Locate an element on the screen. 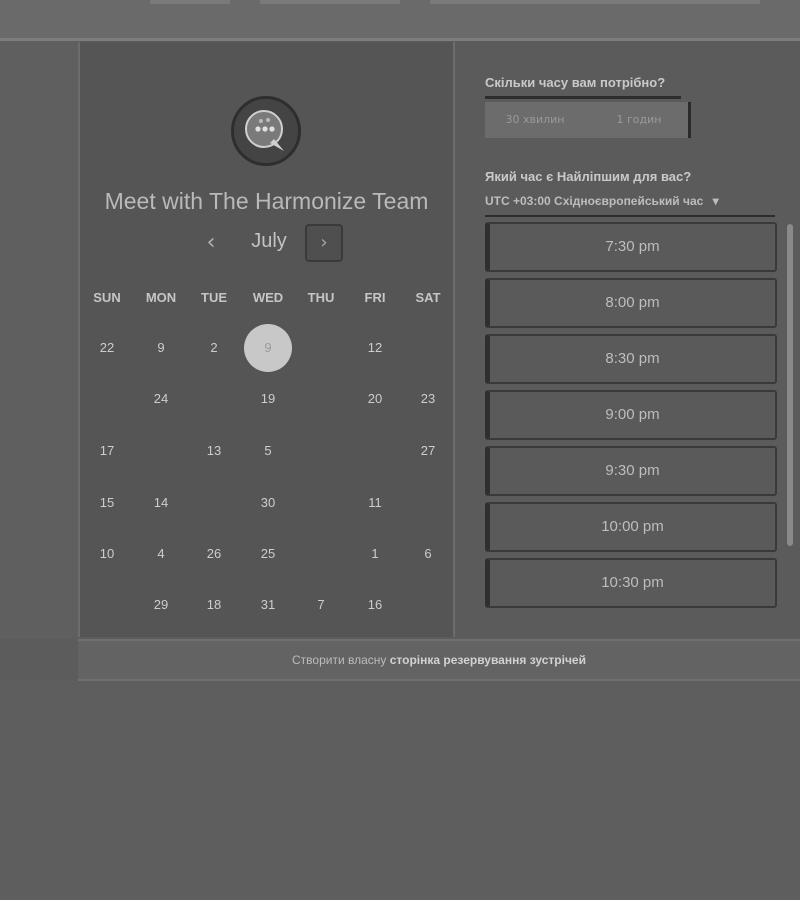  chat-bubble-logo-icon is located at coordinates (266, 131).